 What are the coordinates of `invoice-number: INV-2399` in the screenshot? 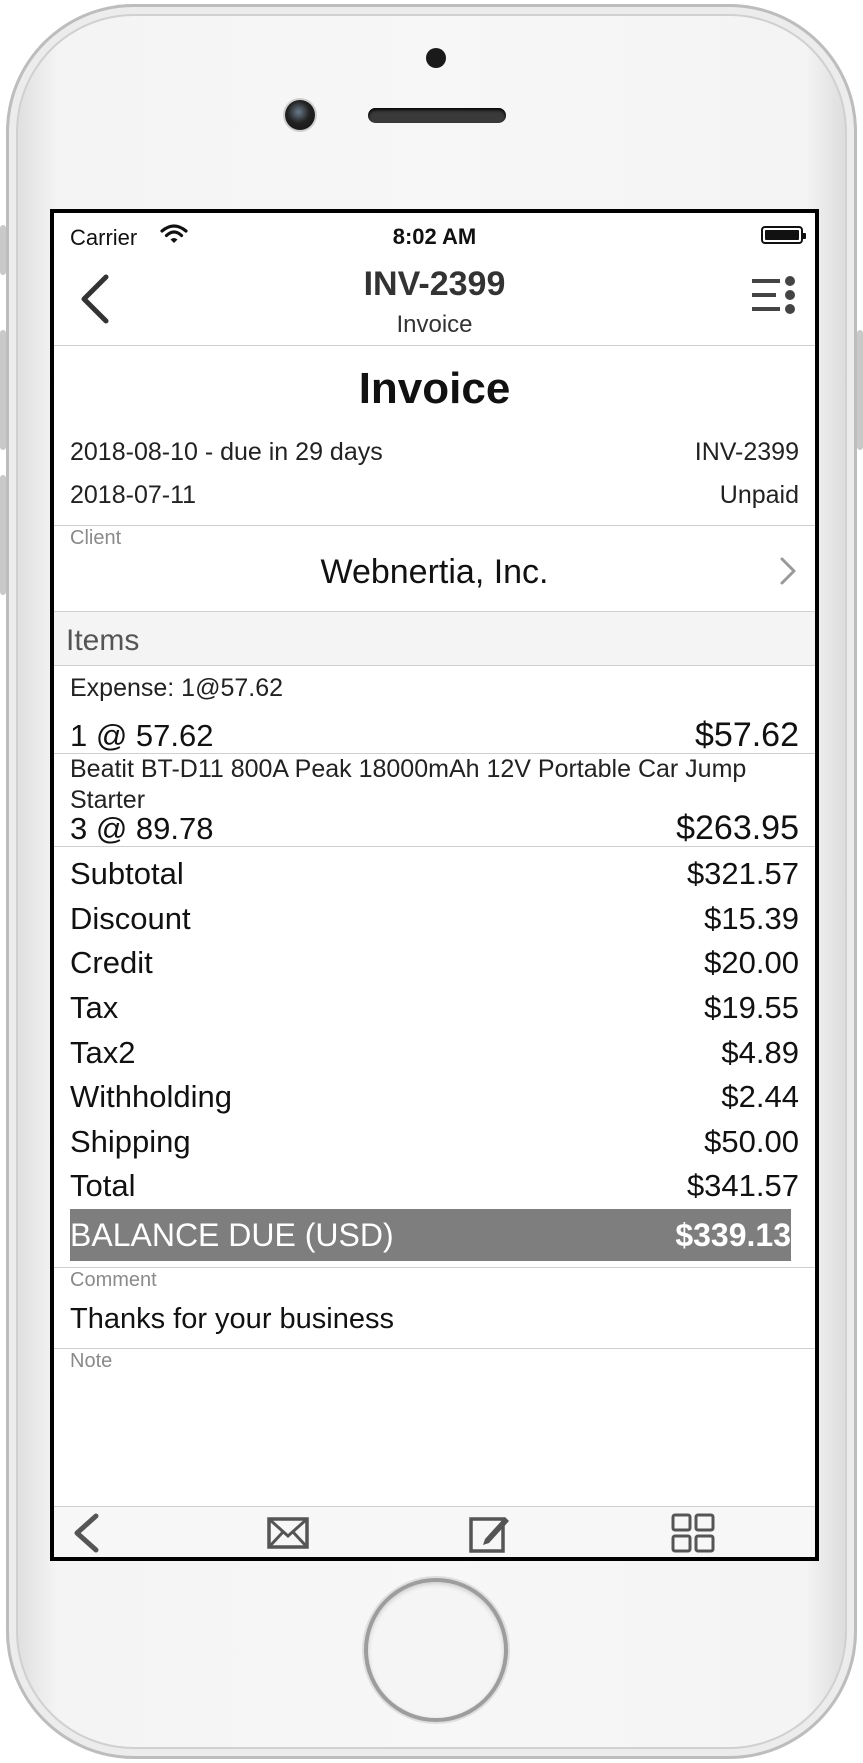 It's located at (746, 452).